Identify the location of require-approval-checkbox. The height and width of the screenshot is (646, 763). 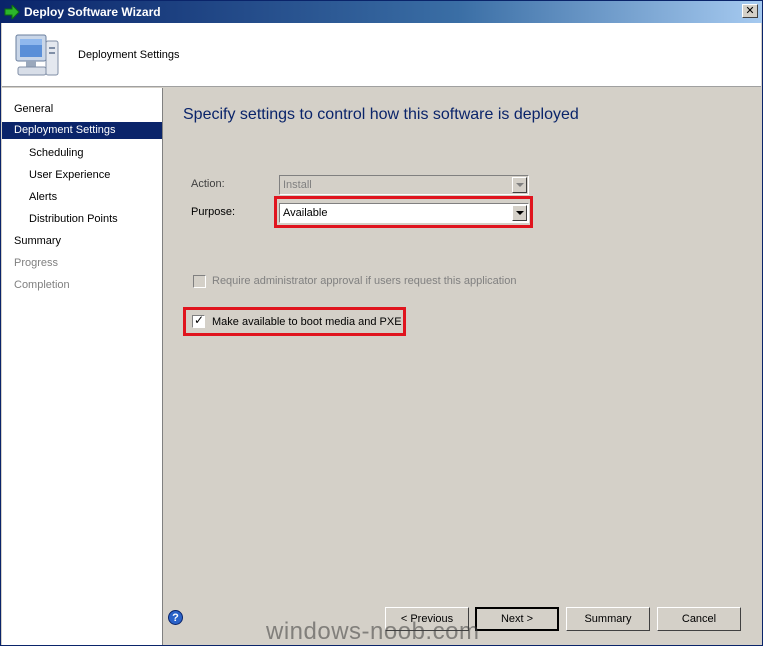
(199, 281).